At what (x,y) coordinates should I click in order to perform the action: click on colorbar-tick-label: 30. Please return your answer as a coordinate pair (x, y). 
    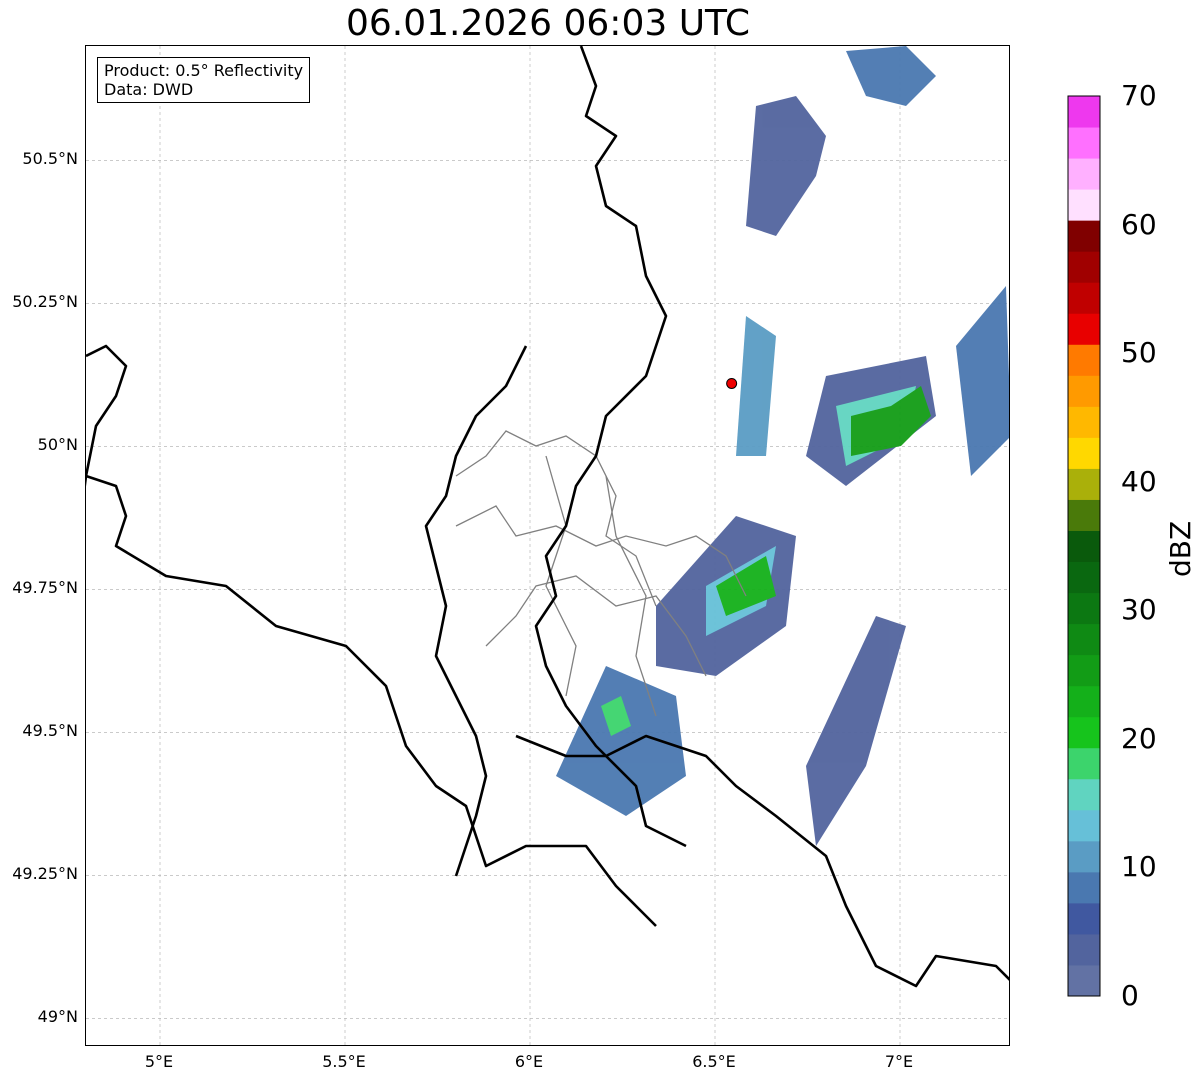
    Looking at the image, I should click on (1139, 610).